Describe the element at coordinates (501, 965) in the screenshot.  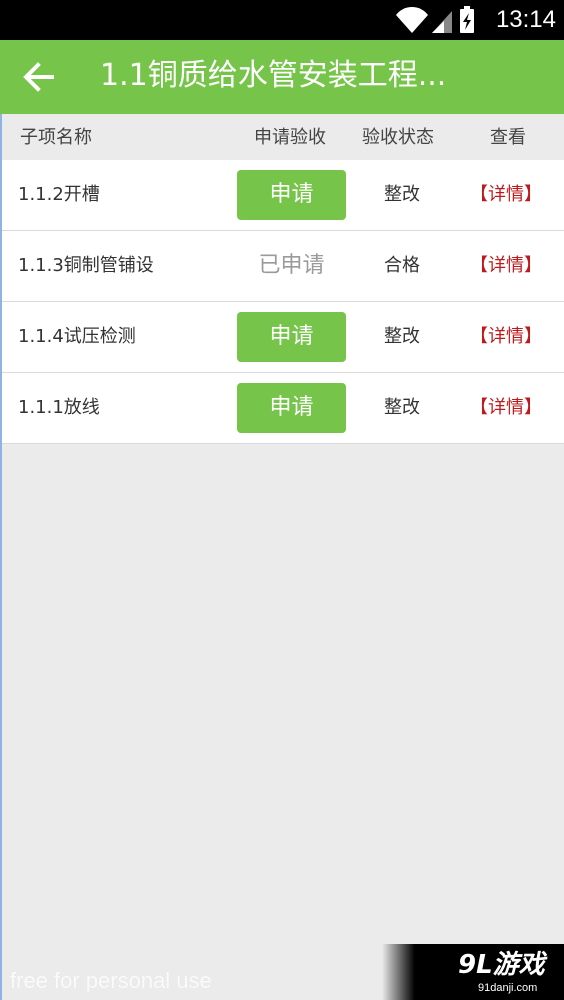
I see `watermark-logo: 9L游戏` at that location.